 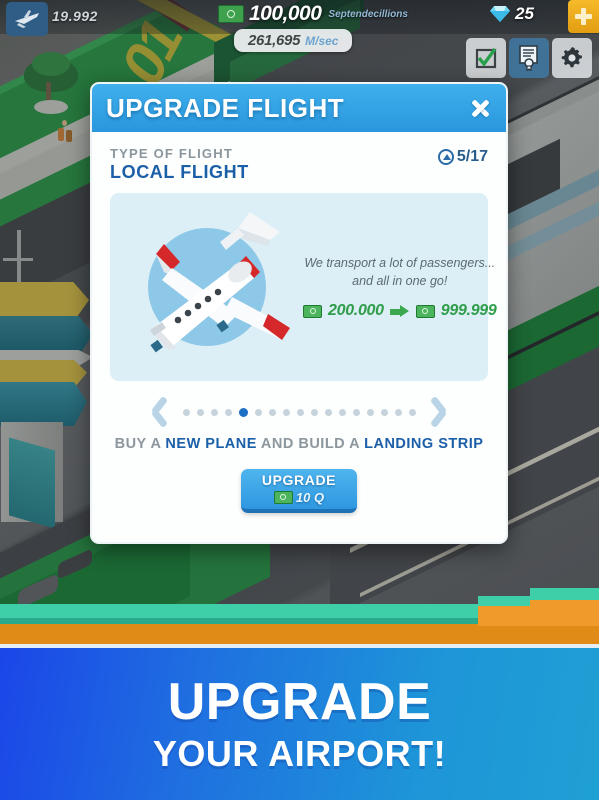 I want to click on flight-type-row: TYPE OF FLIGHT LOCAL FLIGHT 5/17, so click(x=299, y=164).